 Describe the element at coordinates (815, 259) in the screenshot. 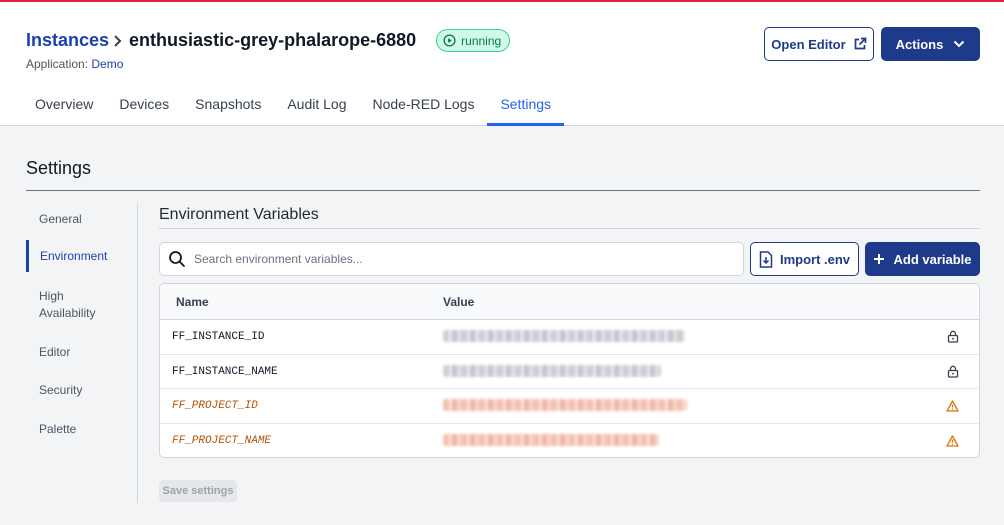

I see `import-env-label: Import .env` at that location.